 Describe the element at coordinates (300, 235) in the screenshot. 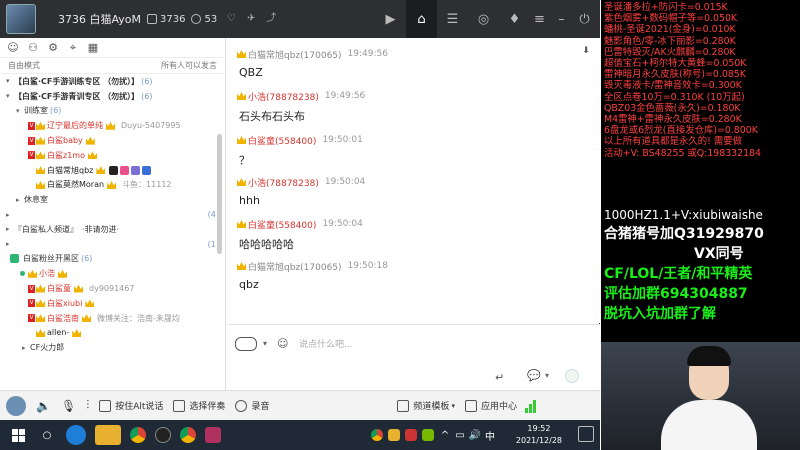

I see `chat-message: 白鲨童(558400) 19:50:04 哈哈哈哈哈` at that location.